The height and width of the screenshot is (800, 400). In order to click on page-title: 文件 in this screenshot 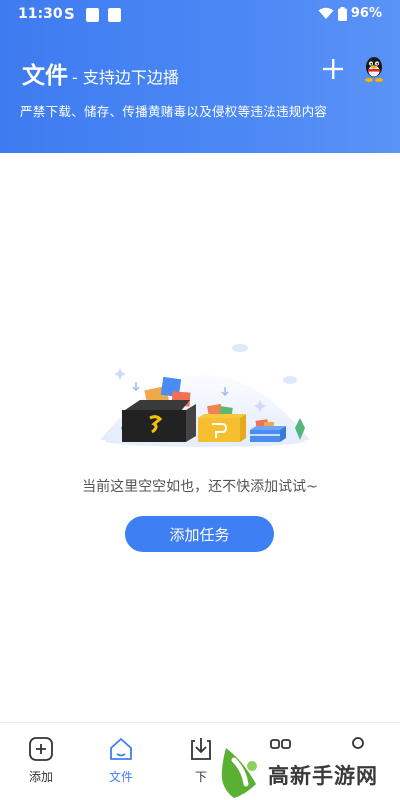, I will do `click(45, 76)`.